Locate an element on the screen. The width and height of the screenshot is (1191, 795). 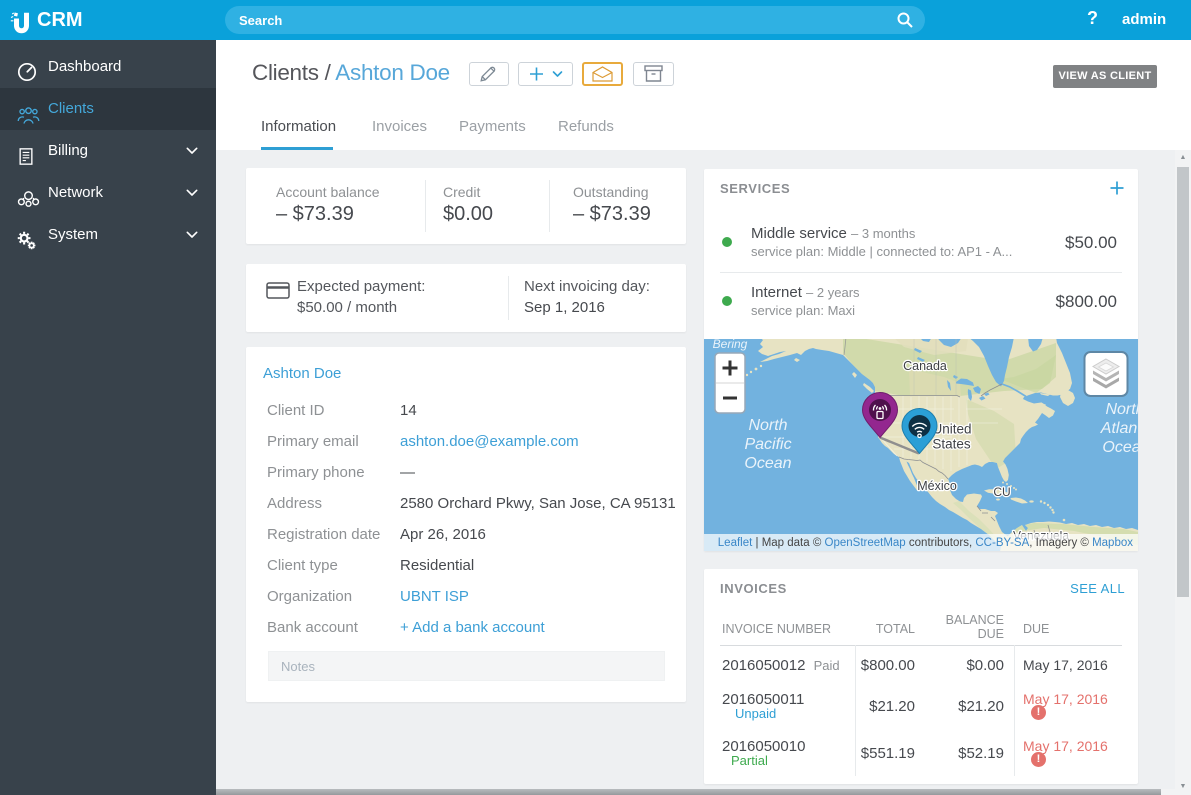
svg-text: México is located at coordinates (937, 486).